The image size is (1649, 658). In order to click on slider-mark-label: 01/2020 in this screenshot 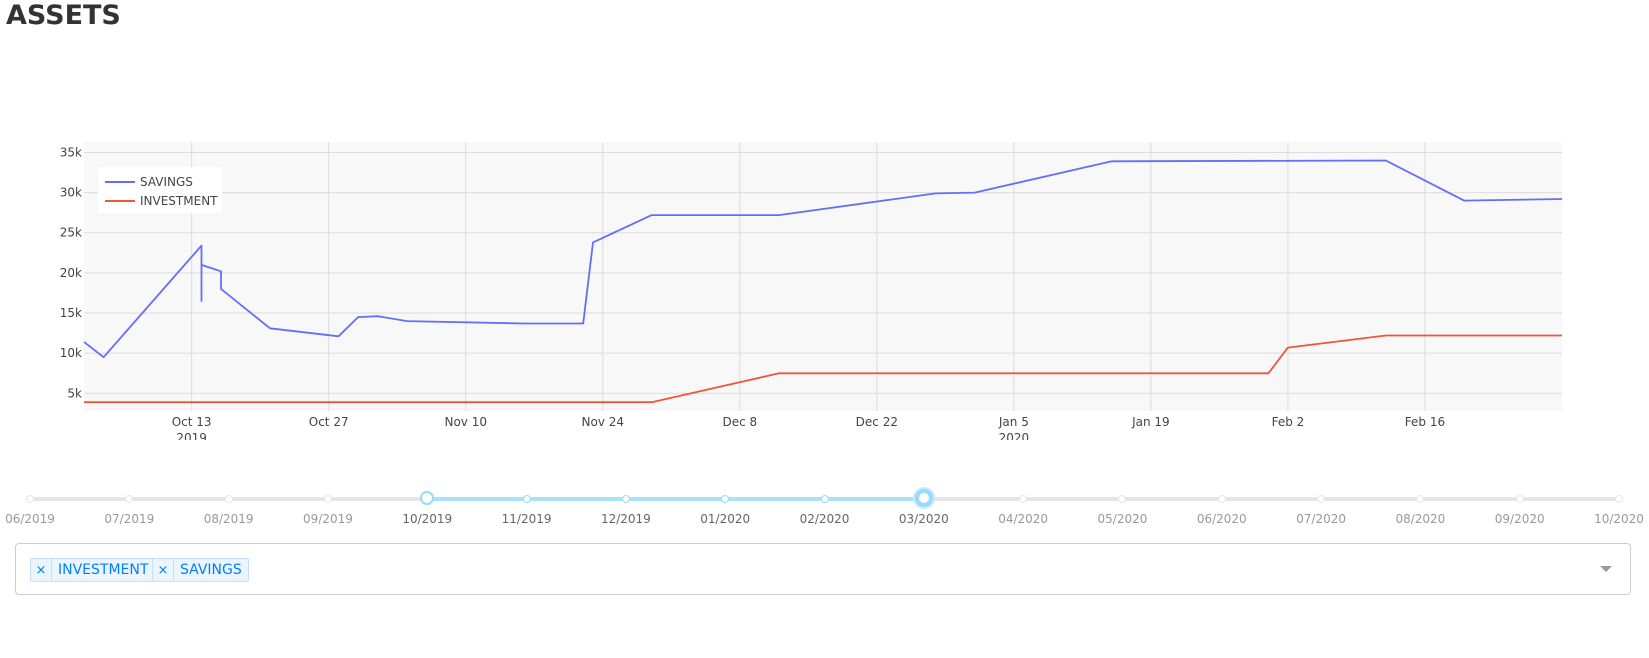, I will do `click(725, 519)`.